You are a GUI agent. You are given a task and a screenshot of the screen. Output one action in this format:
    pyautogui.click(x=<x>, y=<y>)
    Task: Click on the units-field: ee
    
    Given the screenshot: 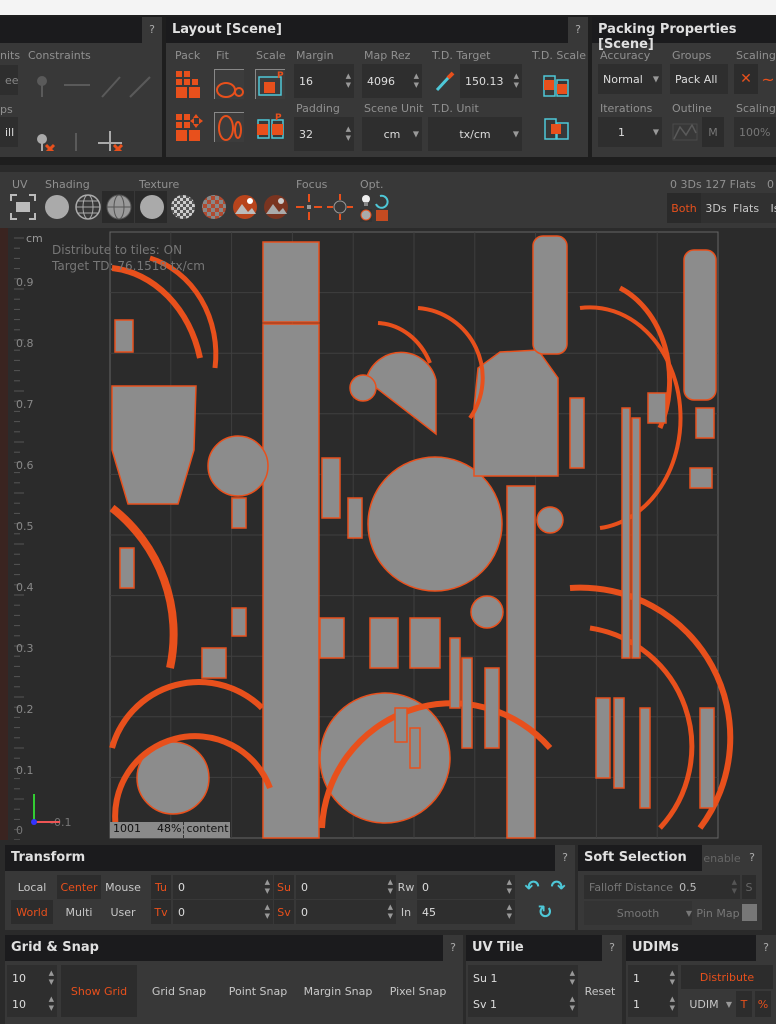 What is the action you would take?
    pyautogui.click(x=9, y=80)
    